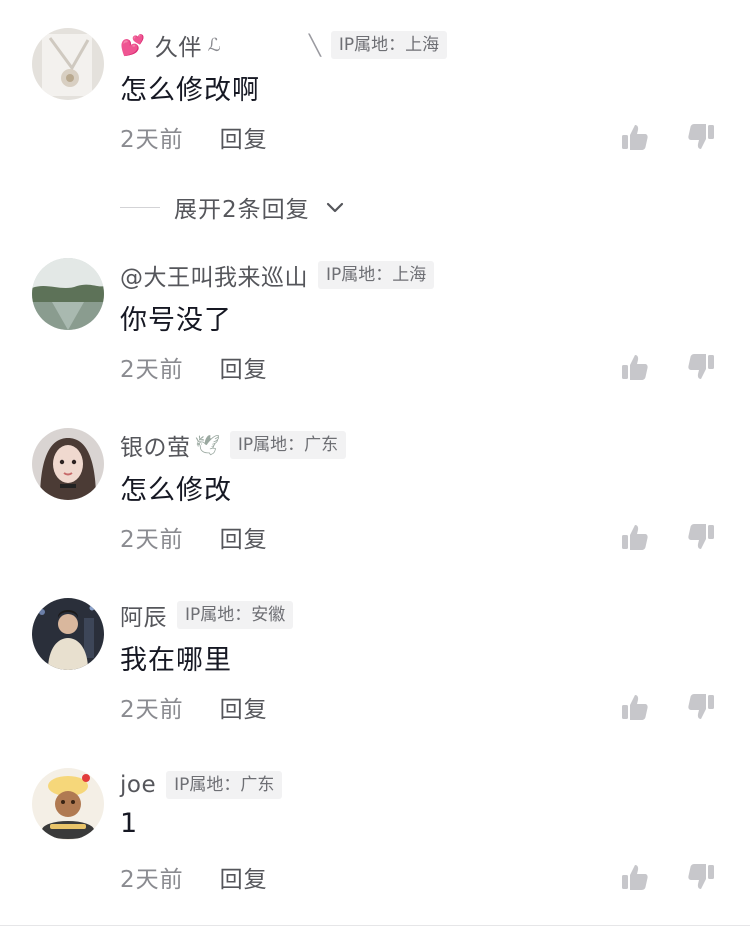  I want to click on comment-text: 你号没了, so click(176, 320).